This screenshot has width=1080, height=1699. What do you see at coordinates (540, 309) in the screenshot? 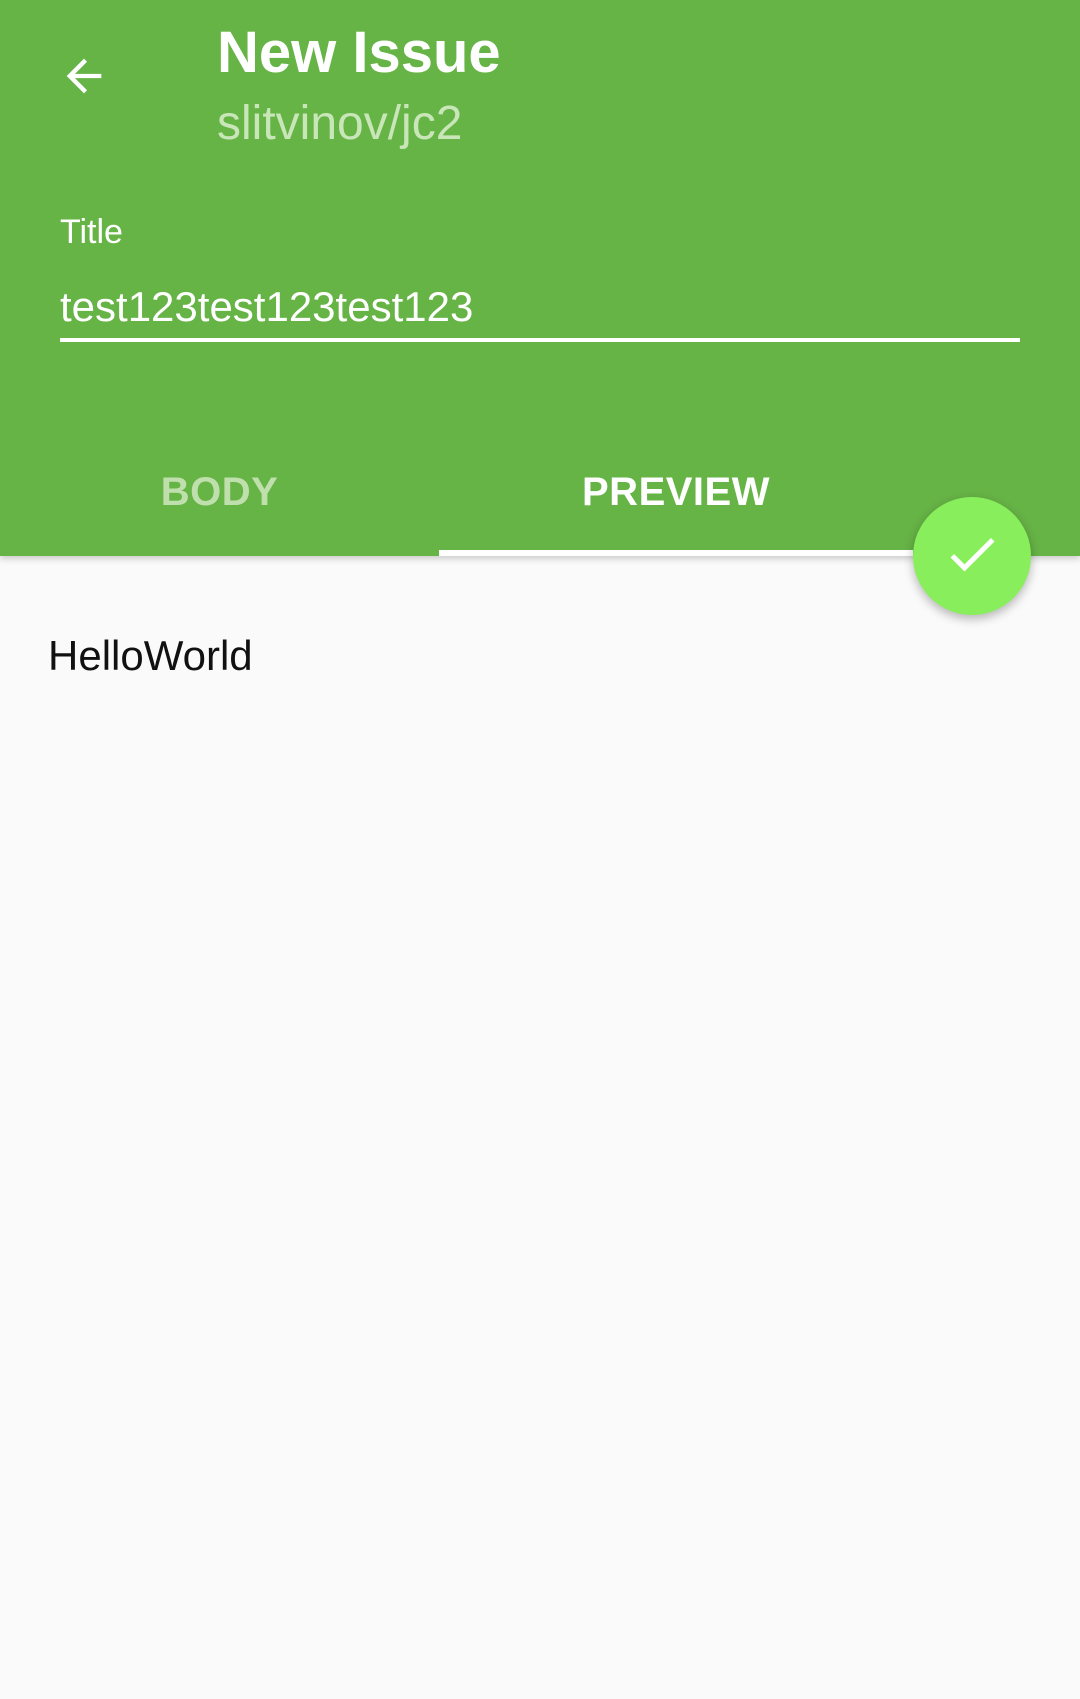
I see `title-input` at bounding box center [540, 309].